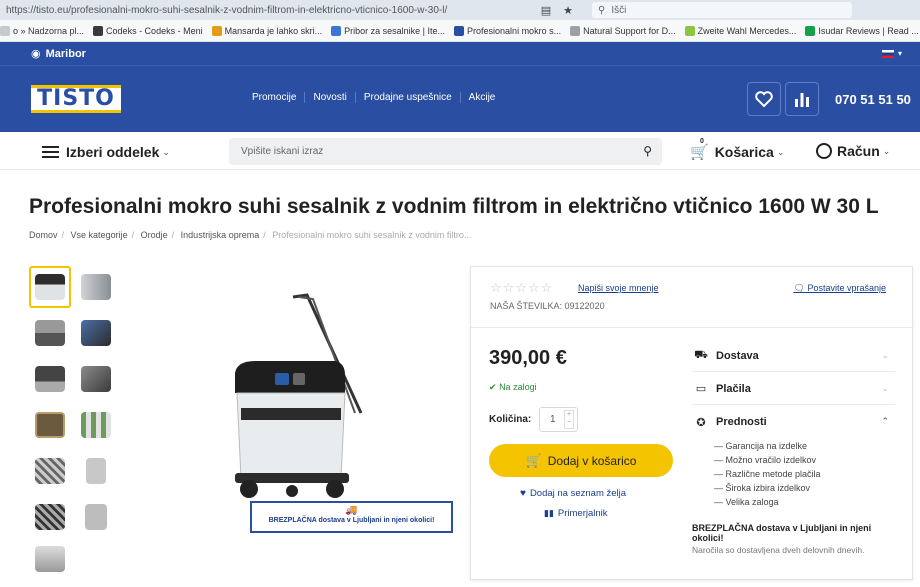  What do you see at coordinates (558, 419) in the screenshot?
I see `quantity-stepper: 1 + −` at bounding box center [558, 419].